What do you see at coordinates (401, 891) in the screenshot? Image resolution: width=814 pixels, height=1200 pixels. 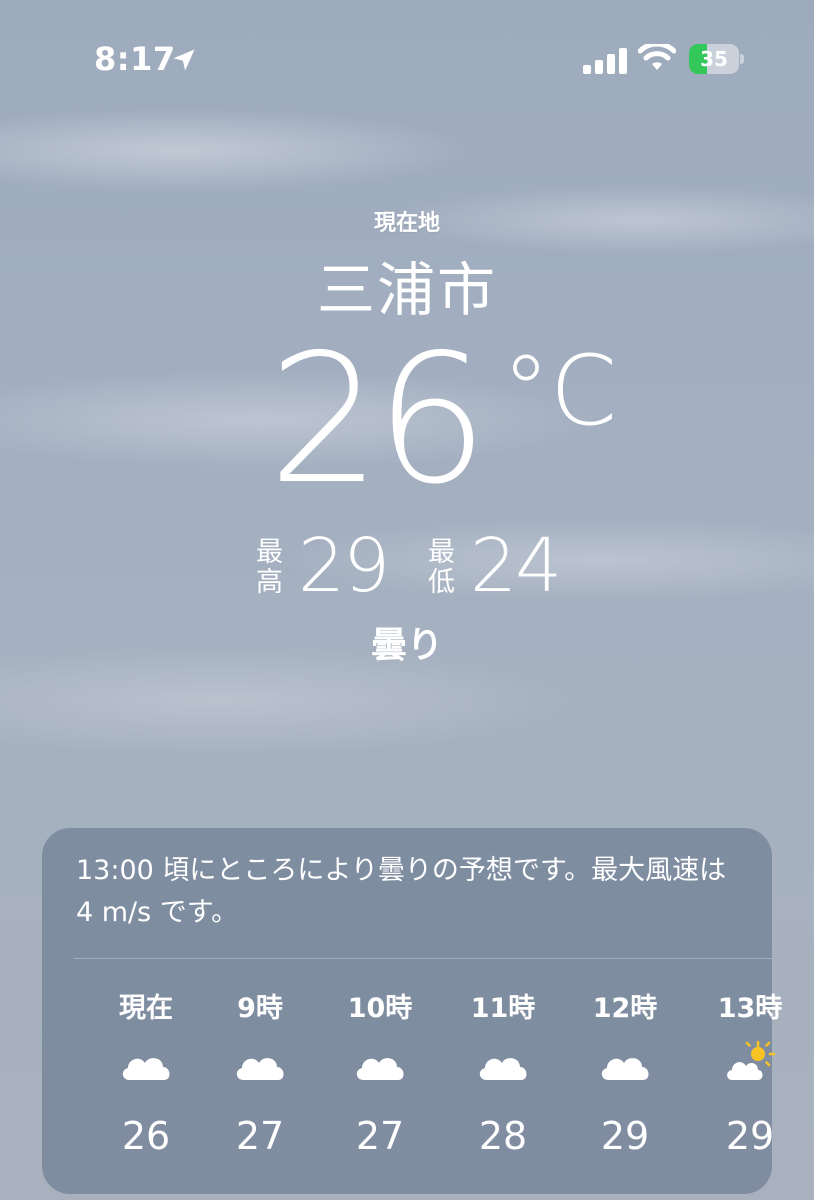 I see `forecast-summary: 13:00 頃にところにより曇りの予想です。最大風速は 4 m/s です。` at bounding box center [401, 891].